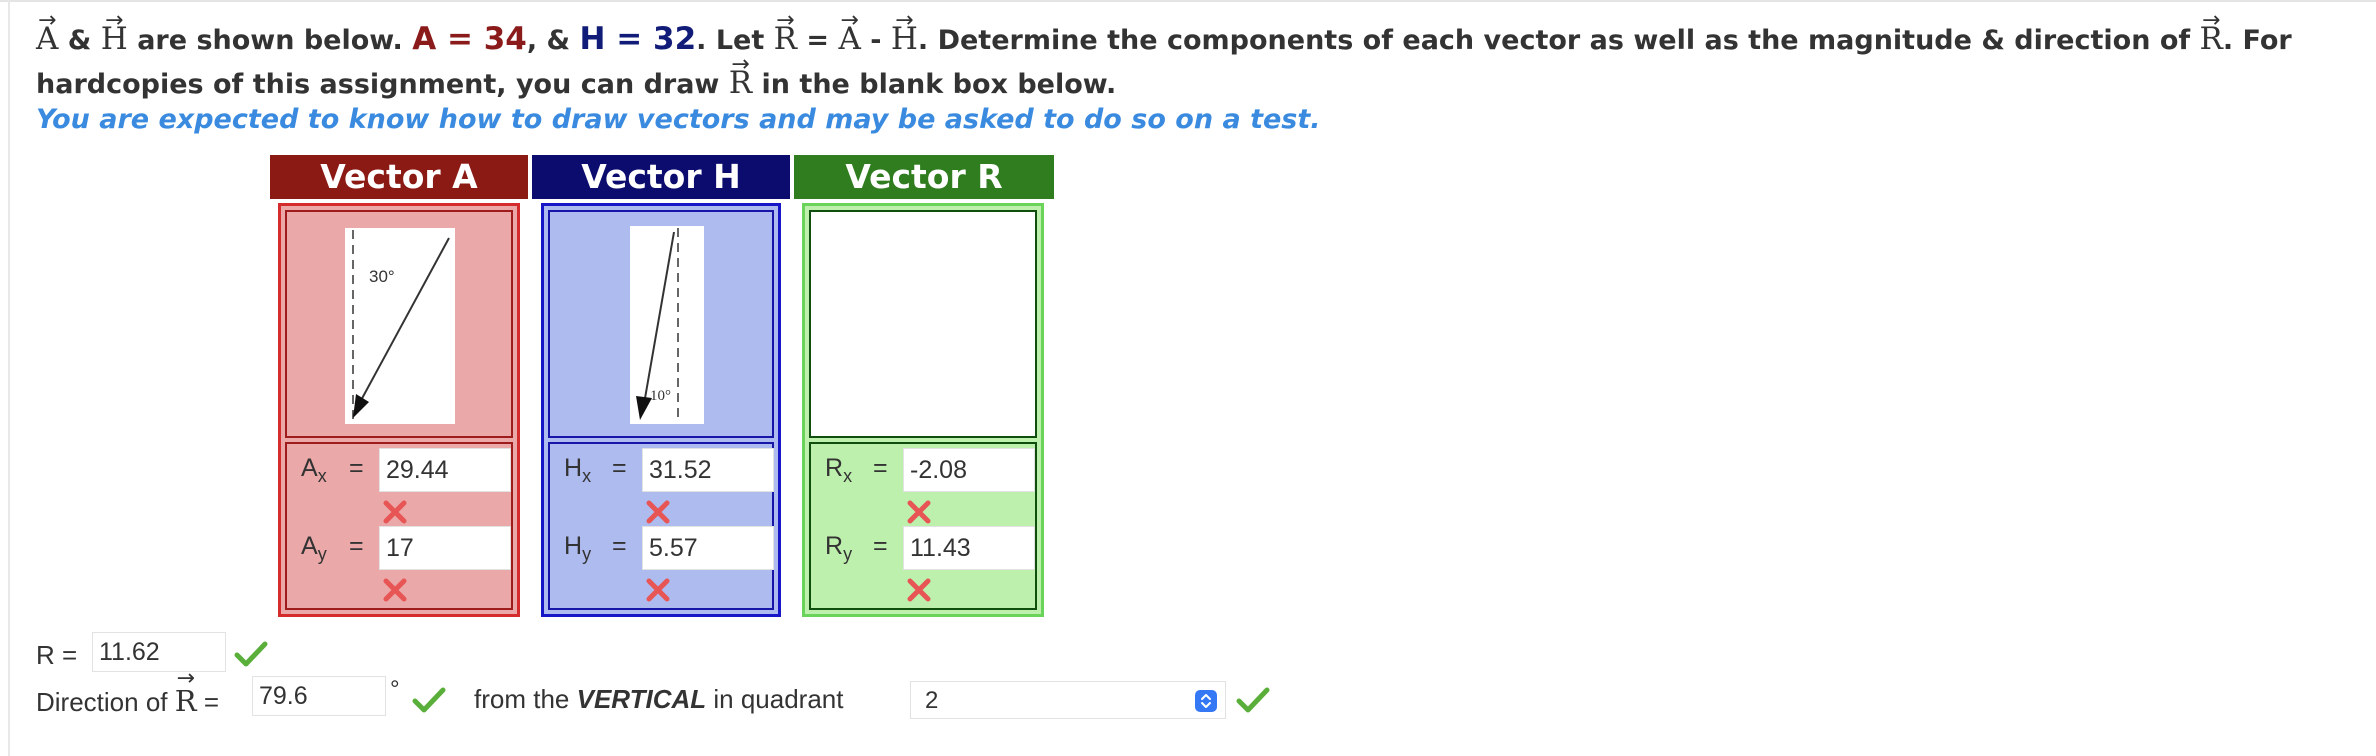  What do you see at coordinates (445, 470) in the screenshot?
I see `ax-input: 29.44` at bounding box center [445, 470].